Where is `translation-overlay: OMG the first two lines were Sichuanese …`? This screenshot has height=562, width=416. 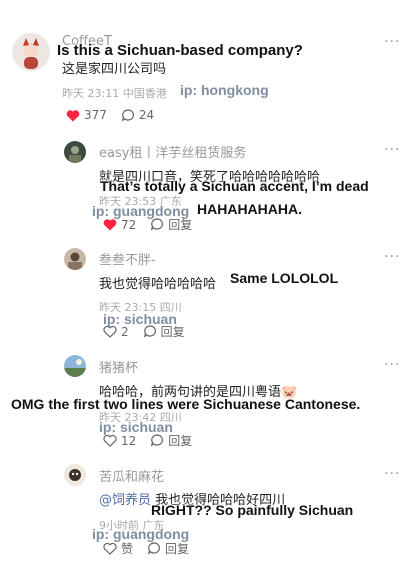 translation-overlay: OMG the first two lines were Sichuanese … is located at coordinates (186, 404).